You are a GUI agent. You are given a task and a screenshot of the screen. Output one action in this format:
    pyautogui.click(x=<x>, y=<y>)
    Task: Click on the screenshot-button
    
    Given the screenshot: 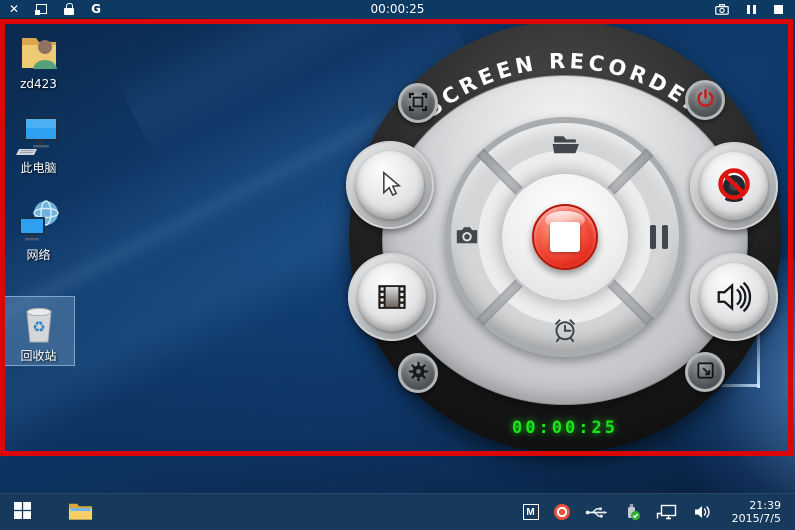 What is the action you would take?
    pyautogui.click(x=467, y=237)
    